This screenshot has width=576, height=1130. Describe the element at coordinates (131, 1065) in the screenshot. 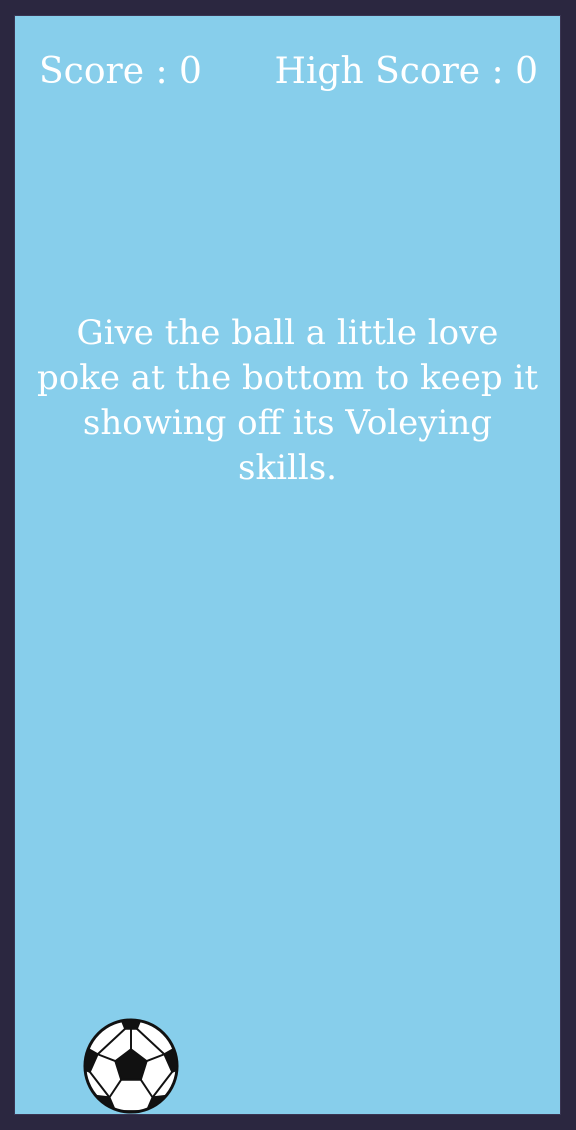

I see `soccer-ball-icon` at that location.